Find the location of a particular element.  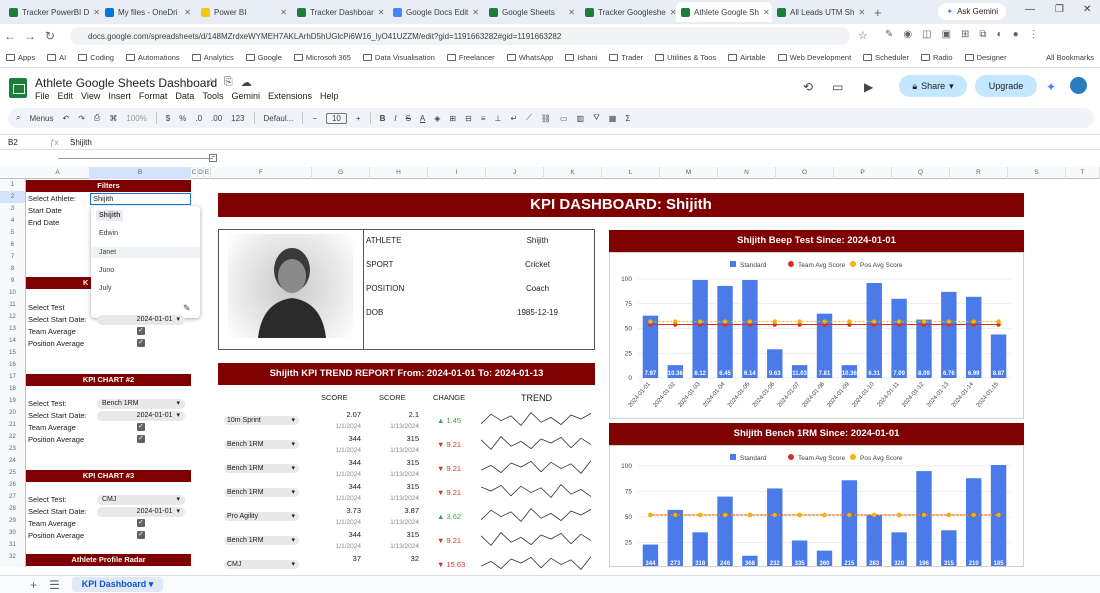

name-box: B2 is located at coordinates (25, 142).